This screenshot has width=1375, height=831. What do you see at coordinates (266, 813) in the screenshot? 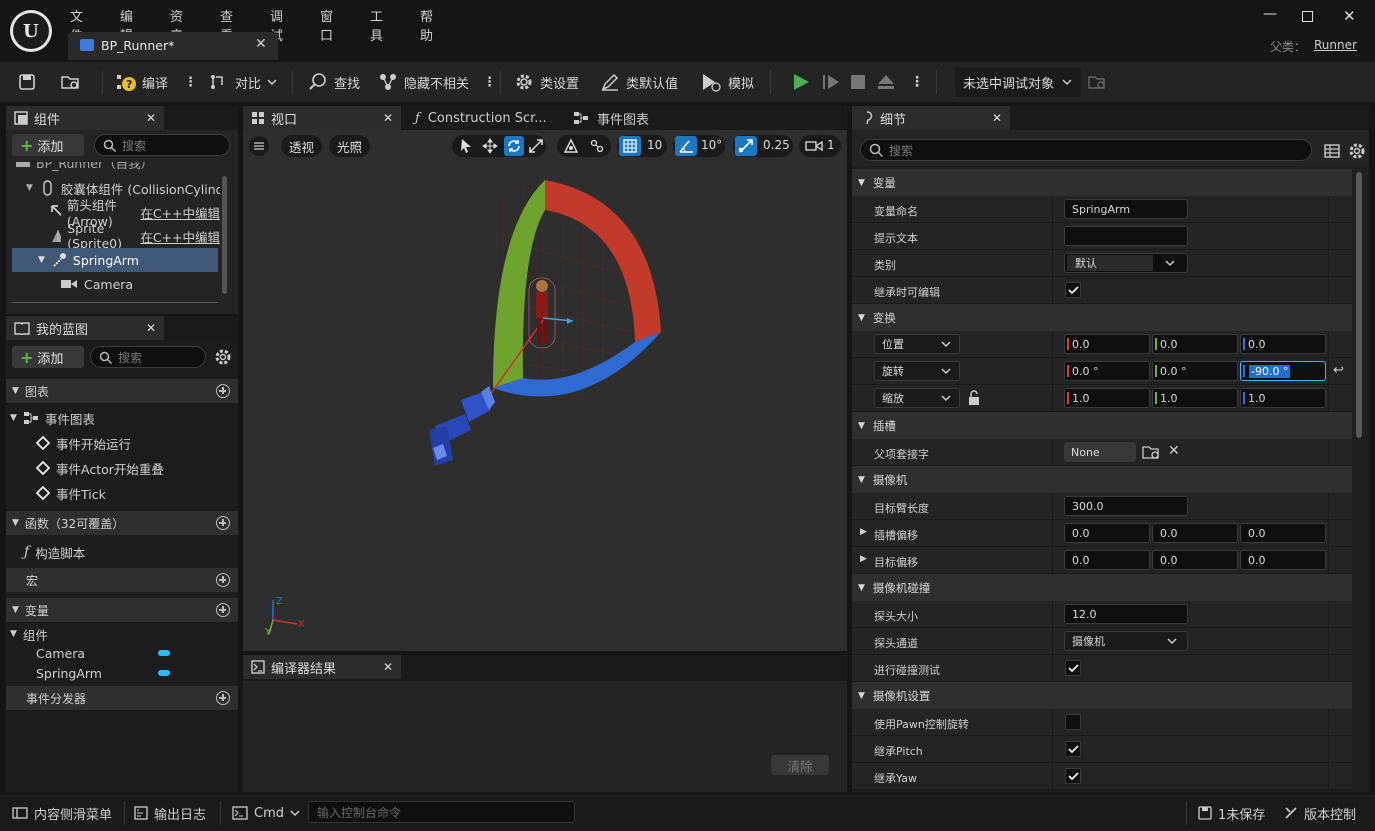
I see `cmd-selector: Cmd` at bounding box center [266, 813].